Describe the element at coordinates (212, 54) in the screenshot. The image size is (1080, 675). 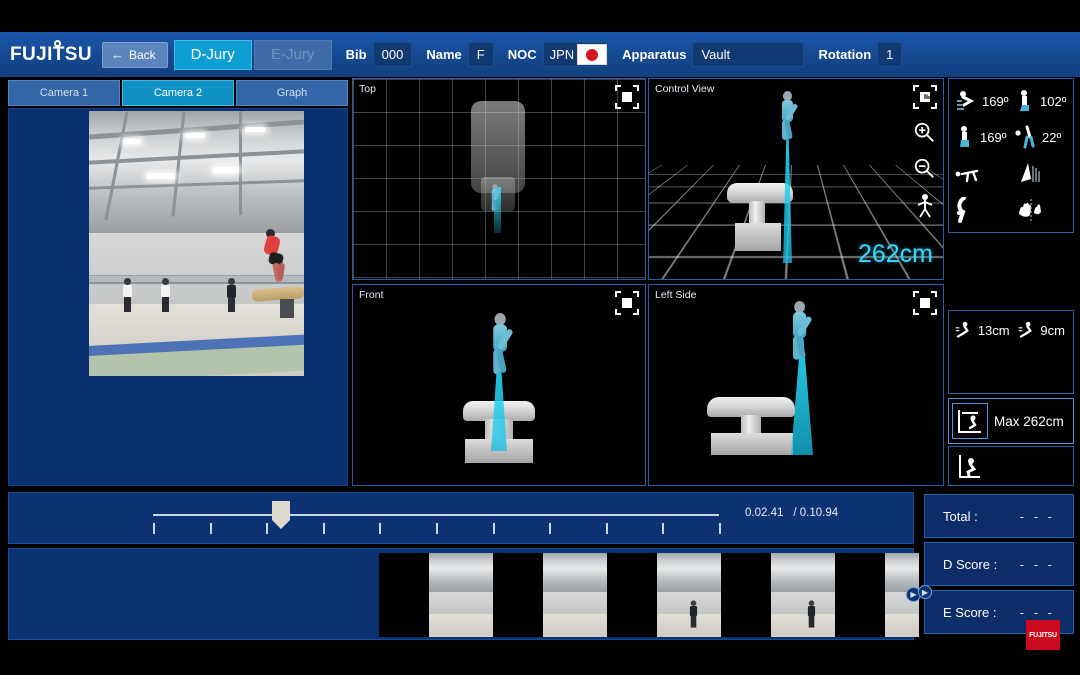
I see `tab-d-jury: D-Jury` at that location.